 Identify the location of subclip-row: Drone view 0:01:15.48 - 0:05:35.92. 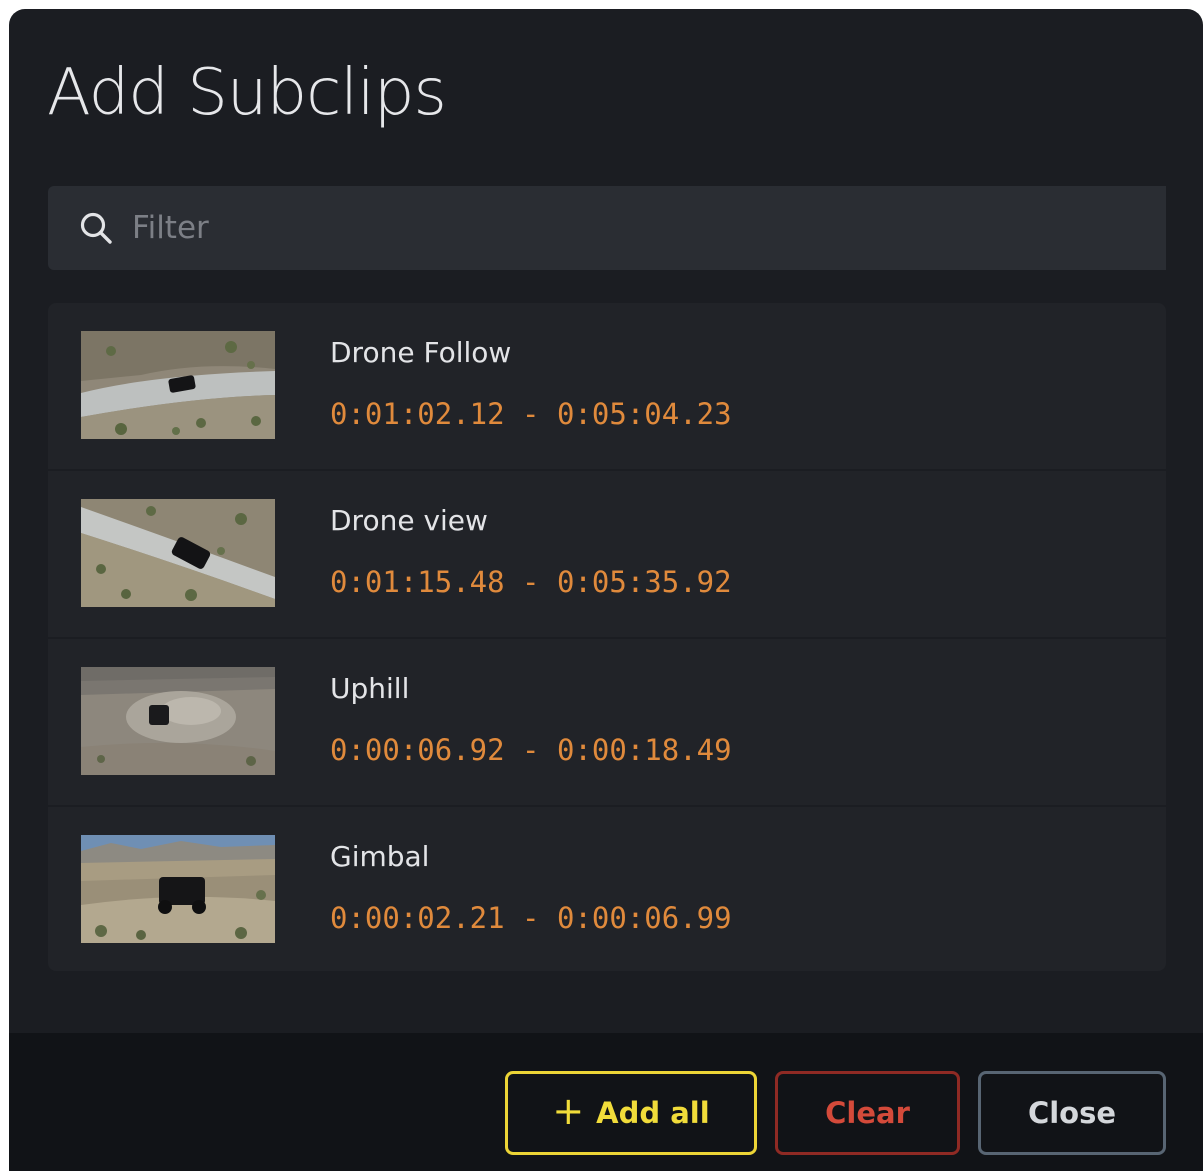
(607, 555).